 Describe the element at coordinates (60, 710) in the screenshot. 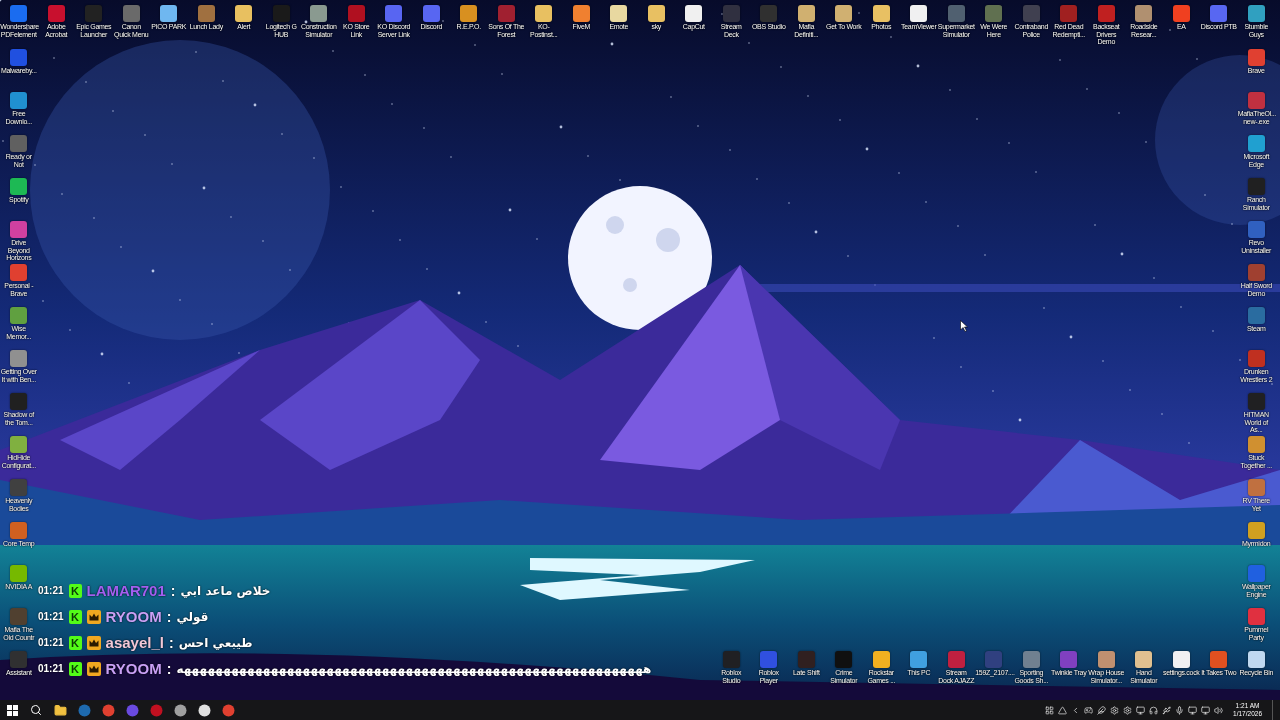

I see `folder-icon` at that location.